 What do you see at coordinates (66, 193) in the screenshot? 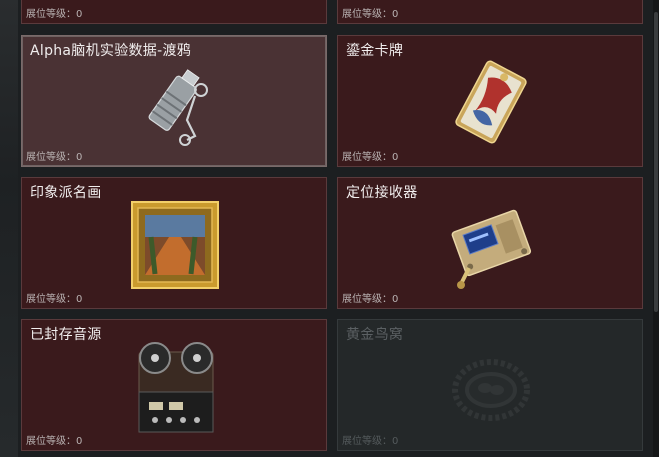
I see `exhibit-title: 印象派名画` at bounding box center [66, 193].